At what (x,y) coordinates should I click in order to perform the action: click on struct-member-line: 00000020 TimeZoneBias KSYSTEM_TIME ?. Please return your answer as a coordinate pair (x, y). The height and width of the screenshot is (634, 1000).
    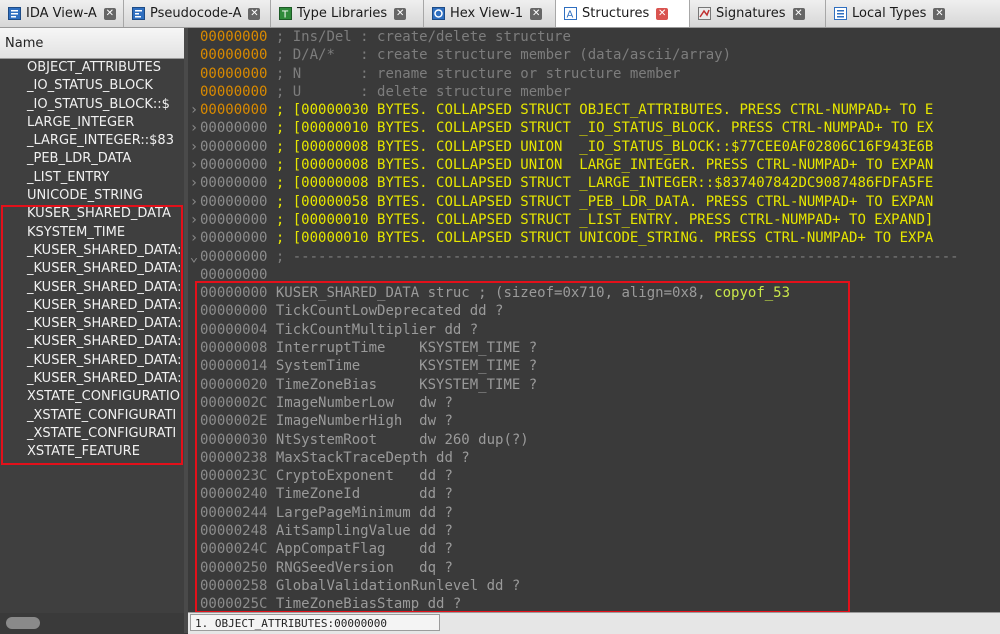
    Looking at the image, I should click on (594, 385).